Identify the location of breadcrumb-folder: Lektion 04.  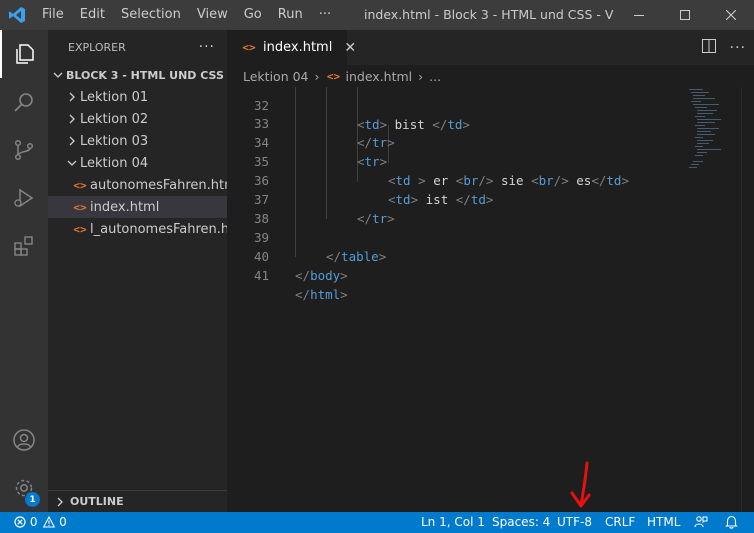
(276, 76).